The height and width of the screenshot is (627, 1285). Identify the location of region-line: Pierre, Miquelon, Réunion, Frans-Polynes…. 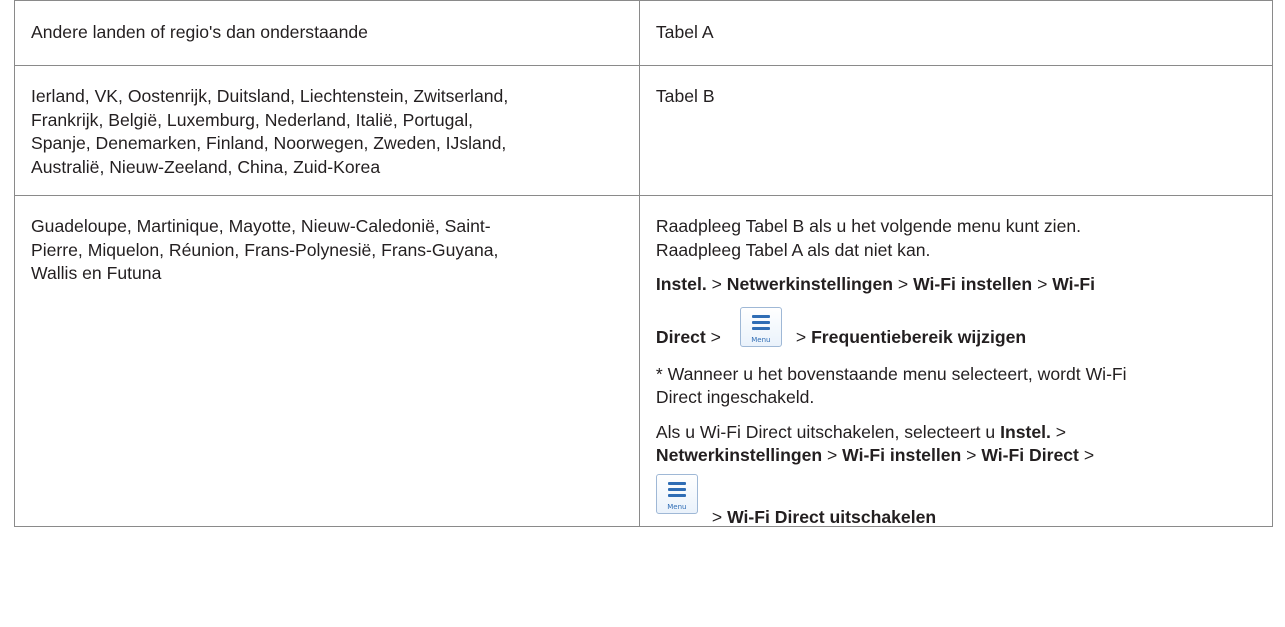
(265, 249).